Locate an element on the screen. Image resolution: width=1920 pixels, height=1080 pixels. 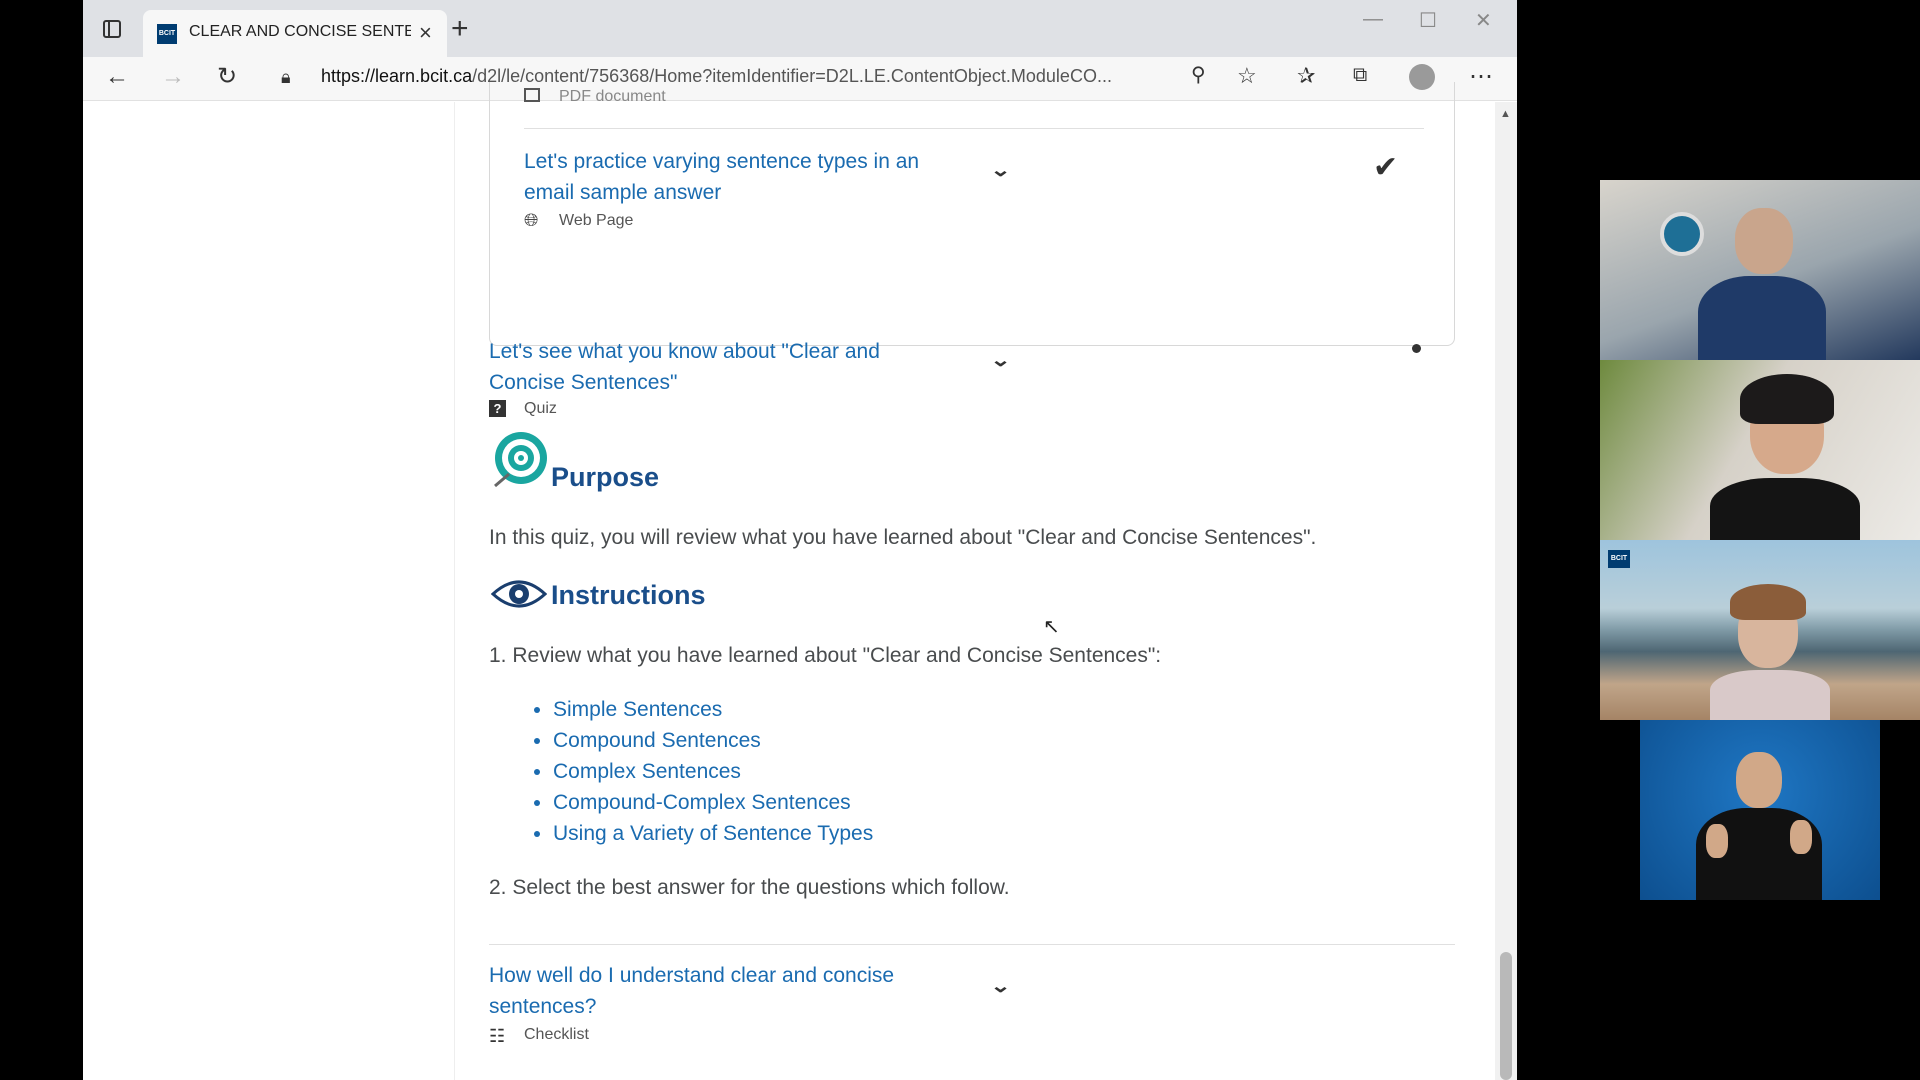
bcit-badge: BCIT is located at coordinates (1619, 559).